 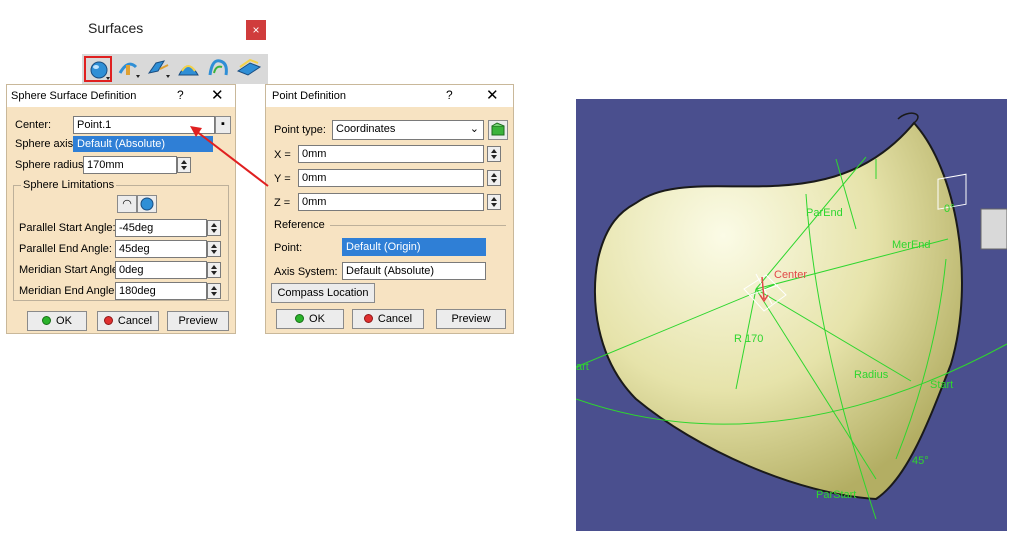 I want to click on parend-label: ParEnd, so click(x=824, y=213).